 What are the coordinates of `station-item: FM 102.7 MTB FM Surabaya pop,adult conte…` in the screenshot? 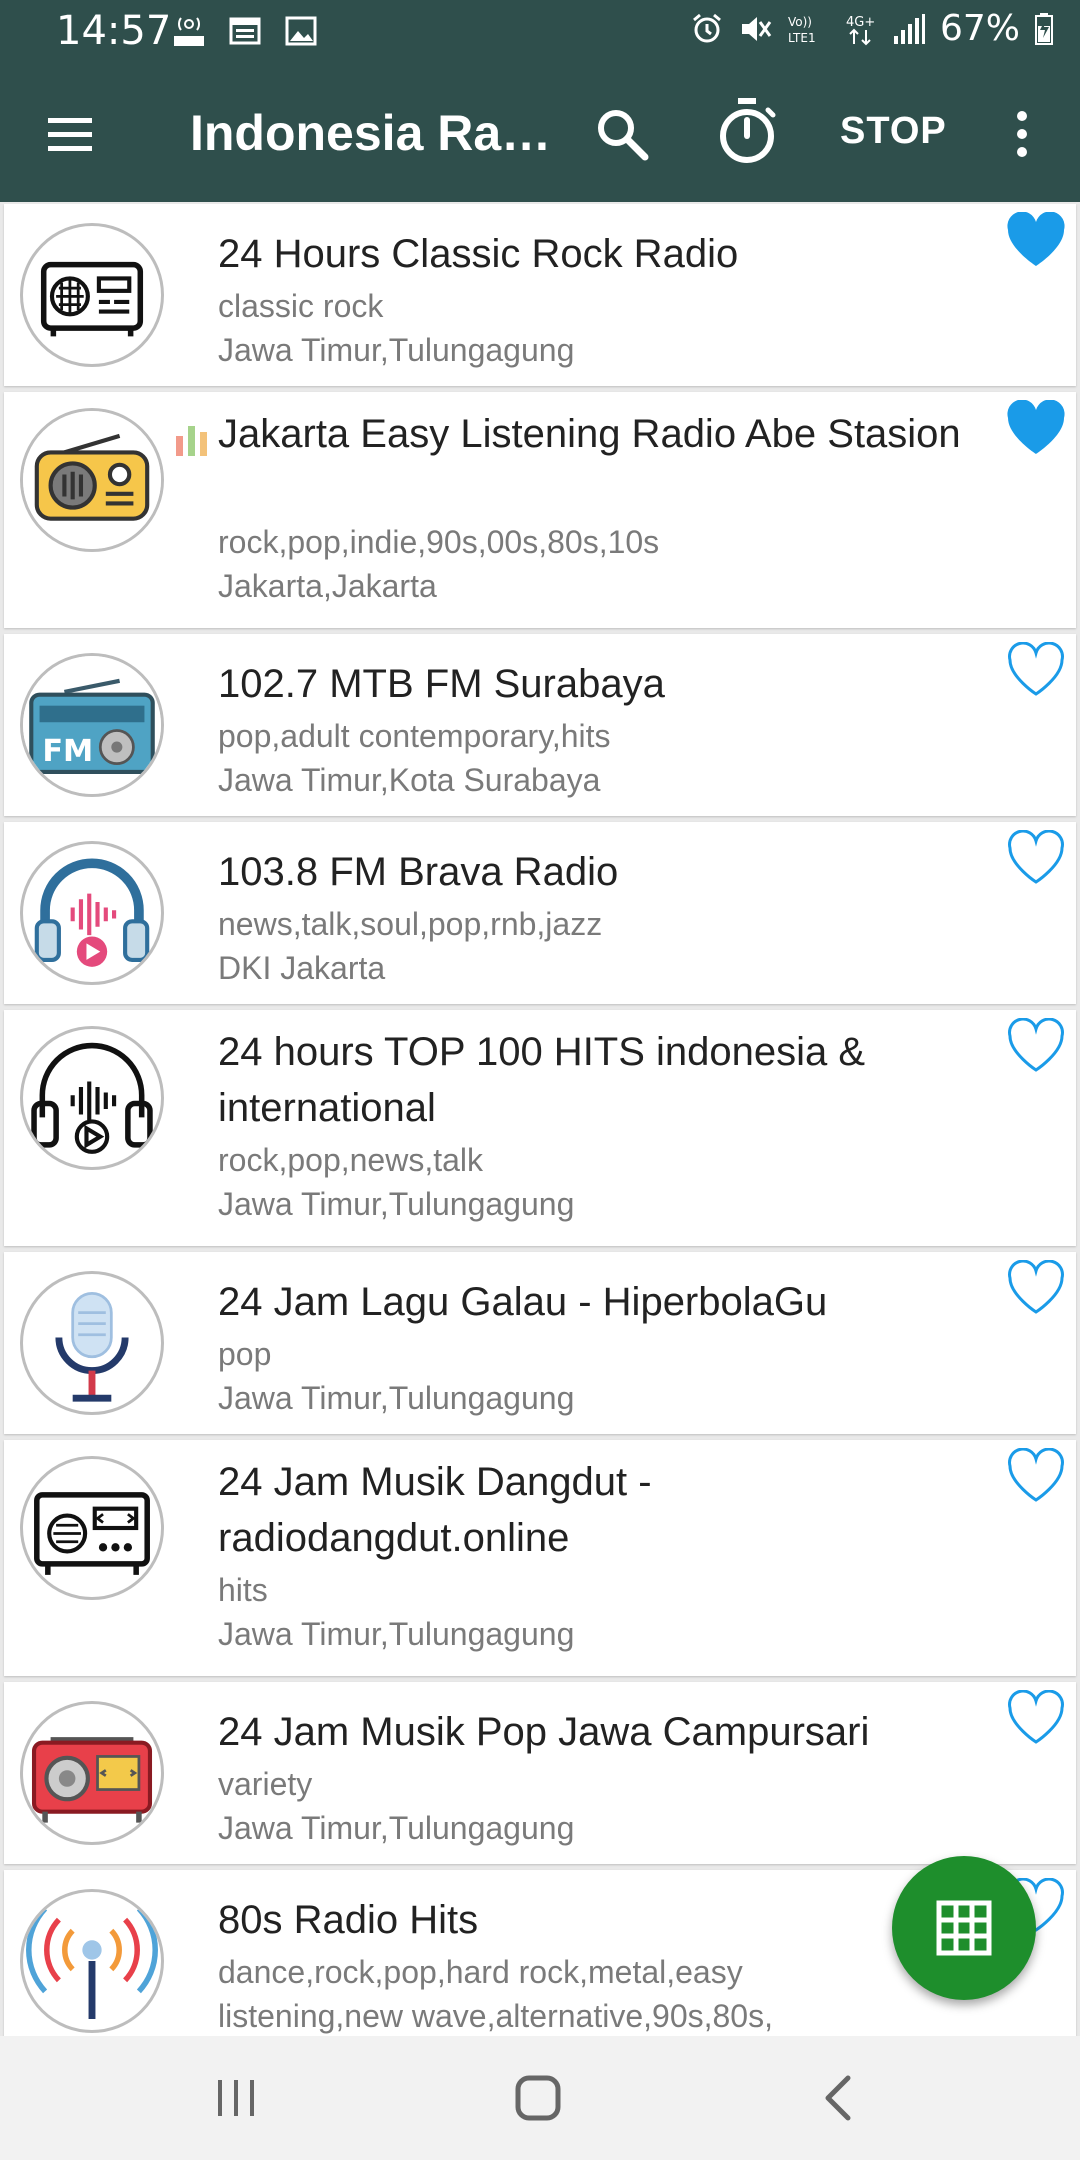 It's located at (540, 725).